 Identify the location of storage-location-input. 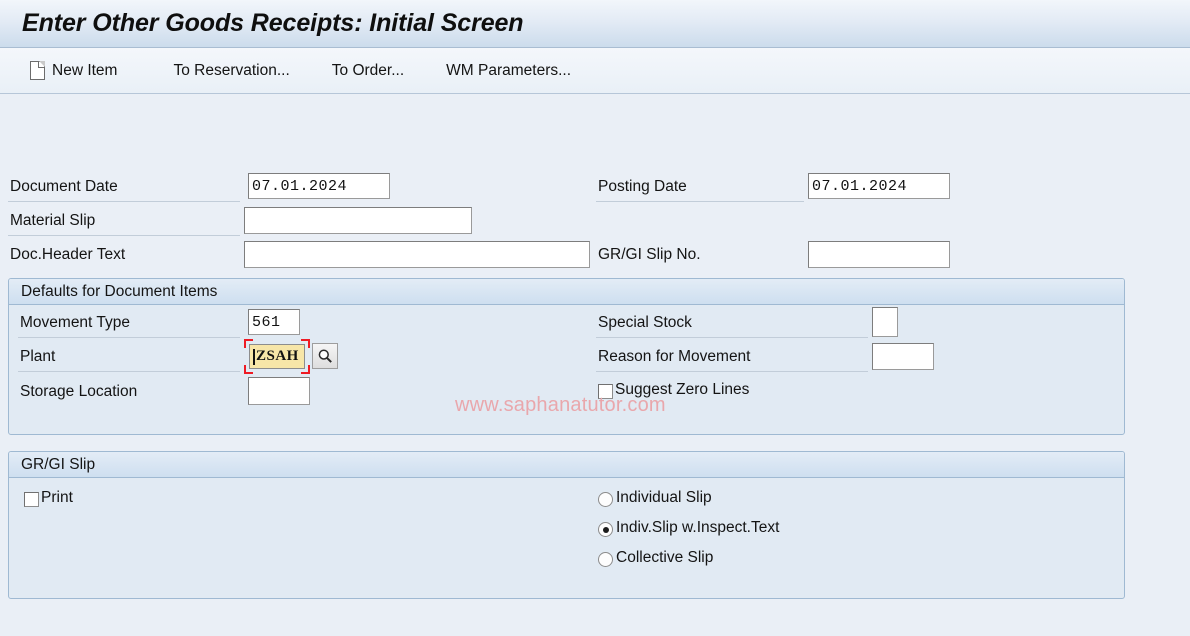
(279, 391).